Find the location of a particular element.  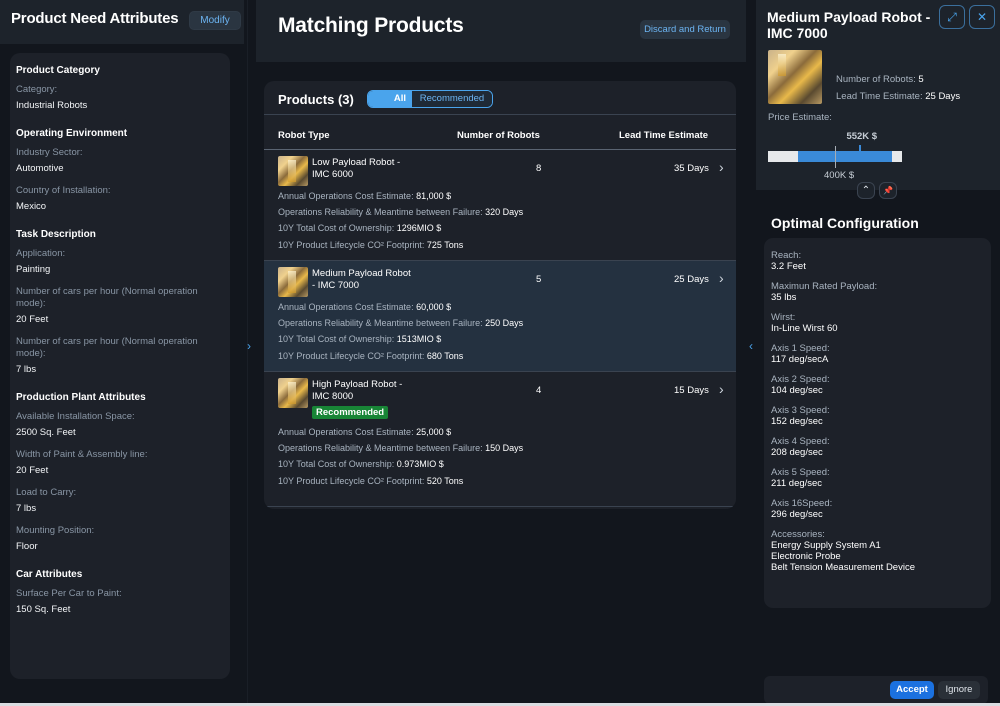

config-value: 296 deg/sec is located at coordinates (797, 514).